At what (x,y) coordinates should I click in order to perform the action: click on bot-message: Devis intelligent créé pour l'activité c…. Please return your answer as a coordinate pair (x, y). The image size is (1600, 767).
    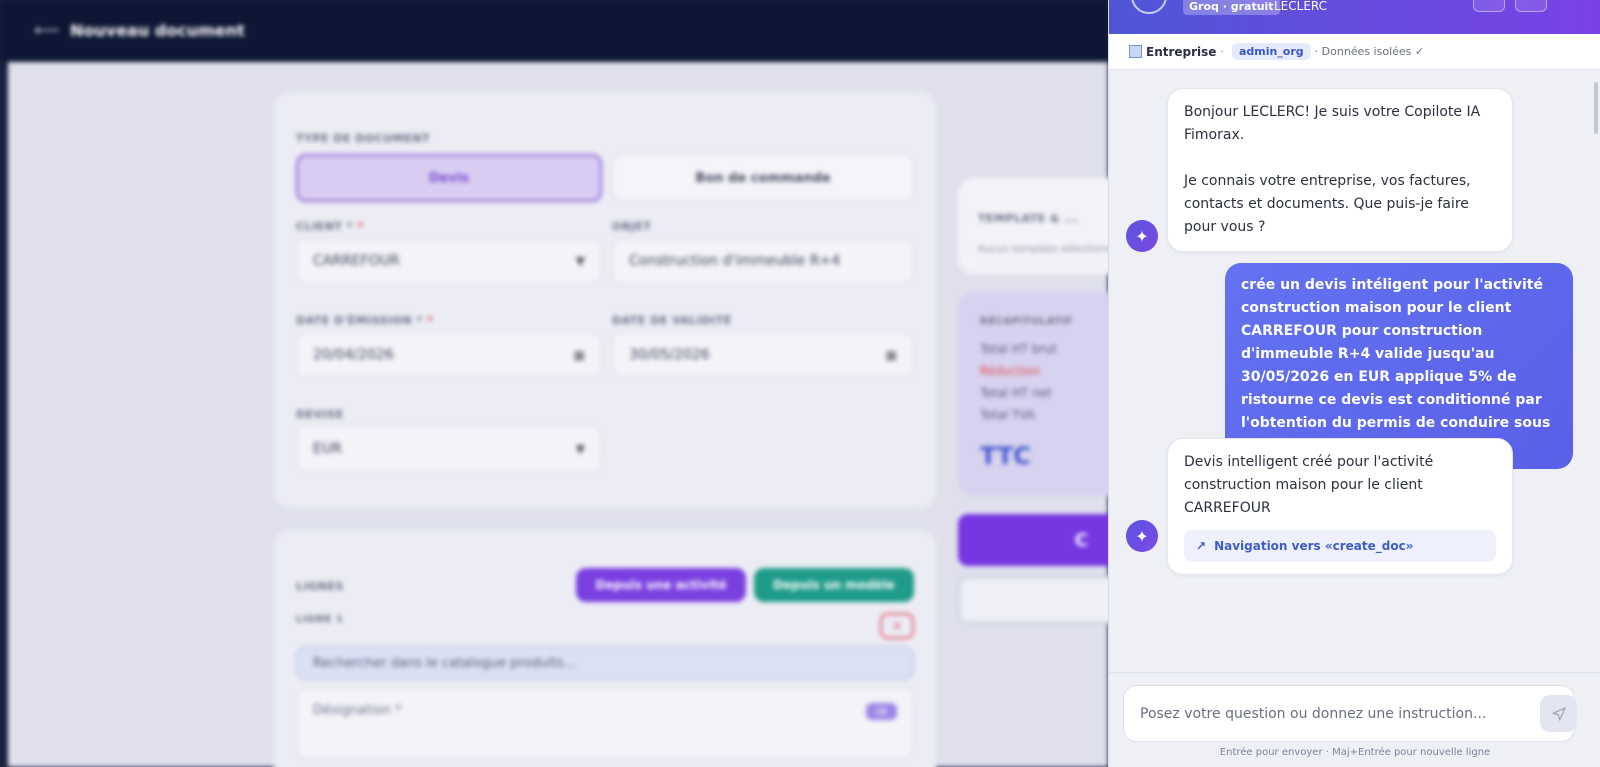
    Looking at the image, I should click on (1340, 506).